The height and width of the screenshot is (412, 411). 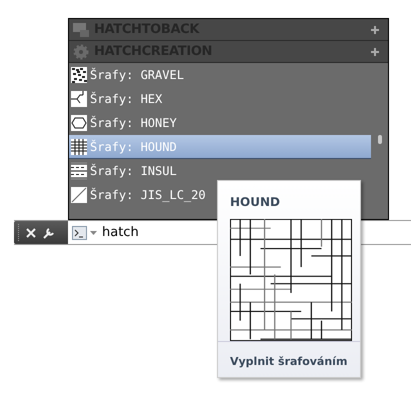 What do you see at coordinates (255, 202) in the screenshot?
I see `tooltip-title: HOUND` at bounding box center [255, 202].